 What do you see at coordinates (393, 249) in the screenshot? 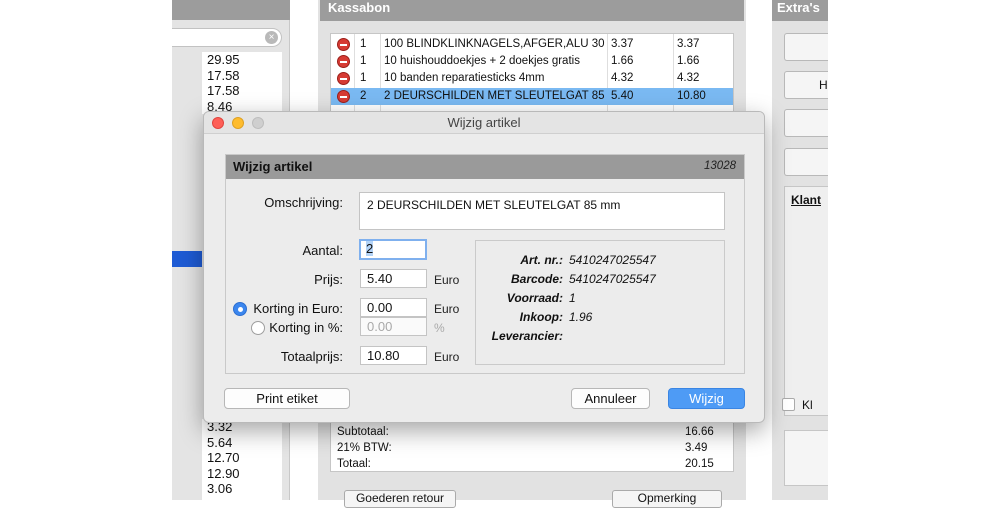
I see `aantal-field: 2` at bounding box center [393, 249].